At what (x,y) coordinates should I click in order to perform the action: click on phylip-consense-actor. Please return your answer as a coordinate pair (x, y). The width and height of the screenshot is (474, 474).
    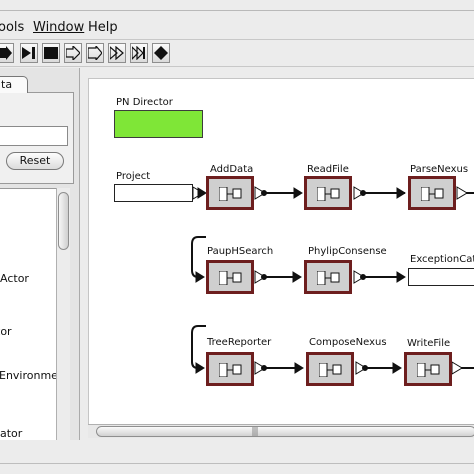
    Looking at the image, I should click on (328, 277).